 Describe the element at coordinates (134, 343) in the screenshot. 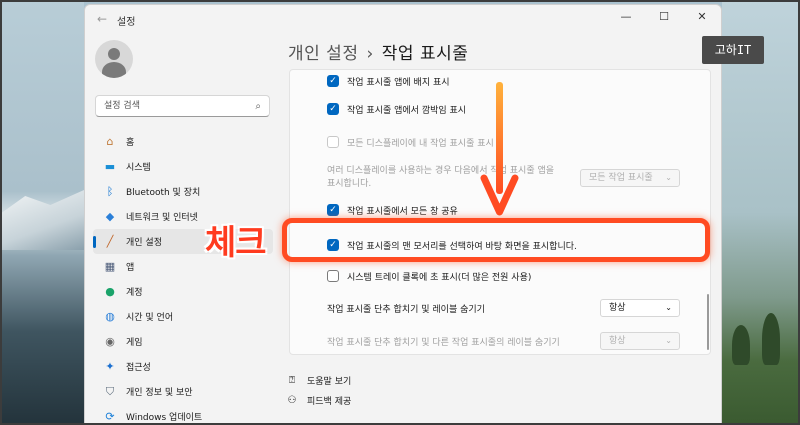

I see `sidebar-item-label: 게임` at that location.